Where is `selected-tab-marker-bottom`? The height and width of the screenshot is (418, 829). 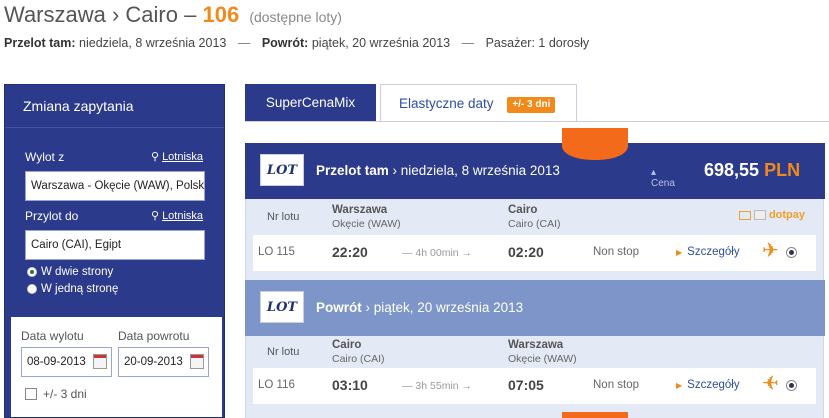 selected-tab-marker-bottom is located at coordinates (595, 415).